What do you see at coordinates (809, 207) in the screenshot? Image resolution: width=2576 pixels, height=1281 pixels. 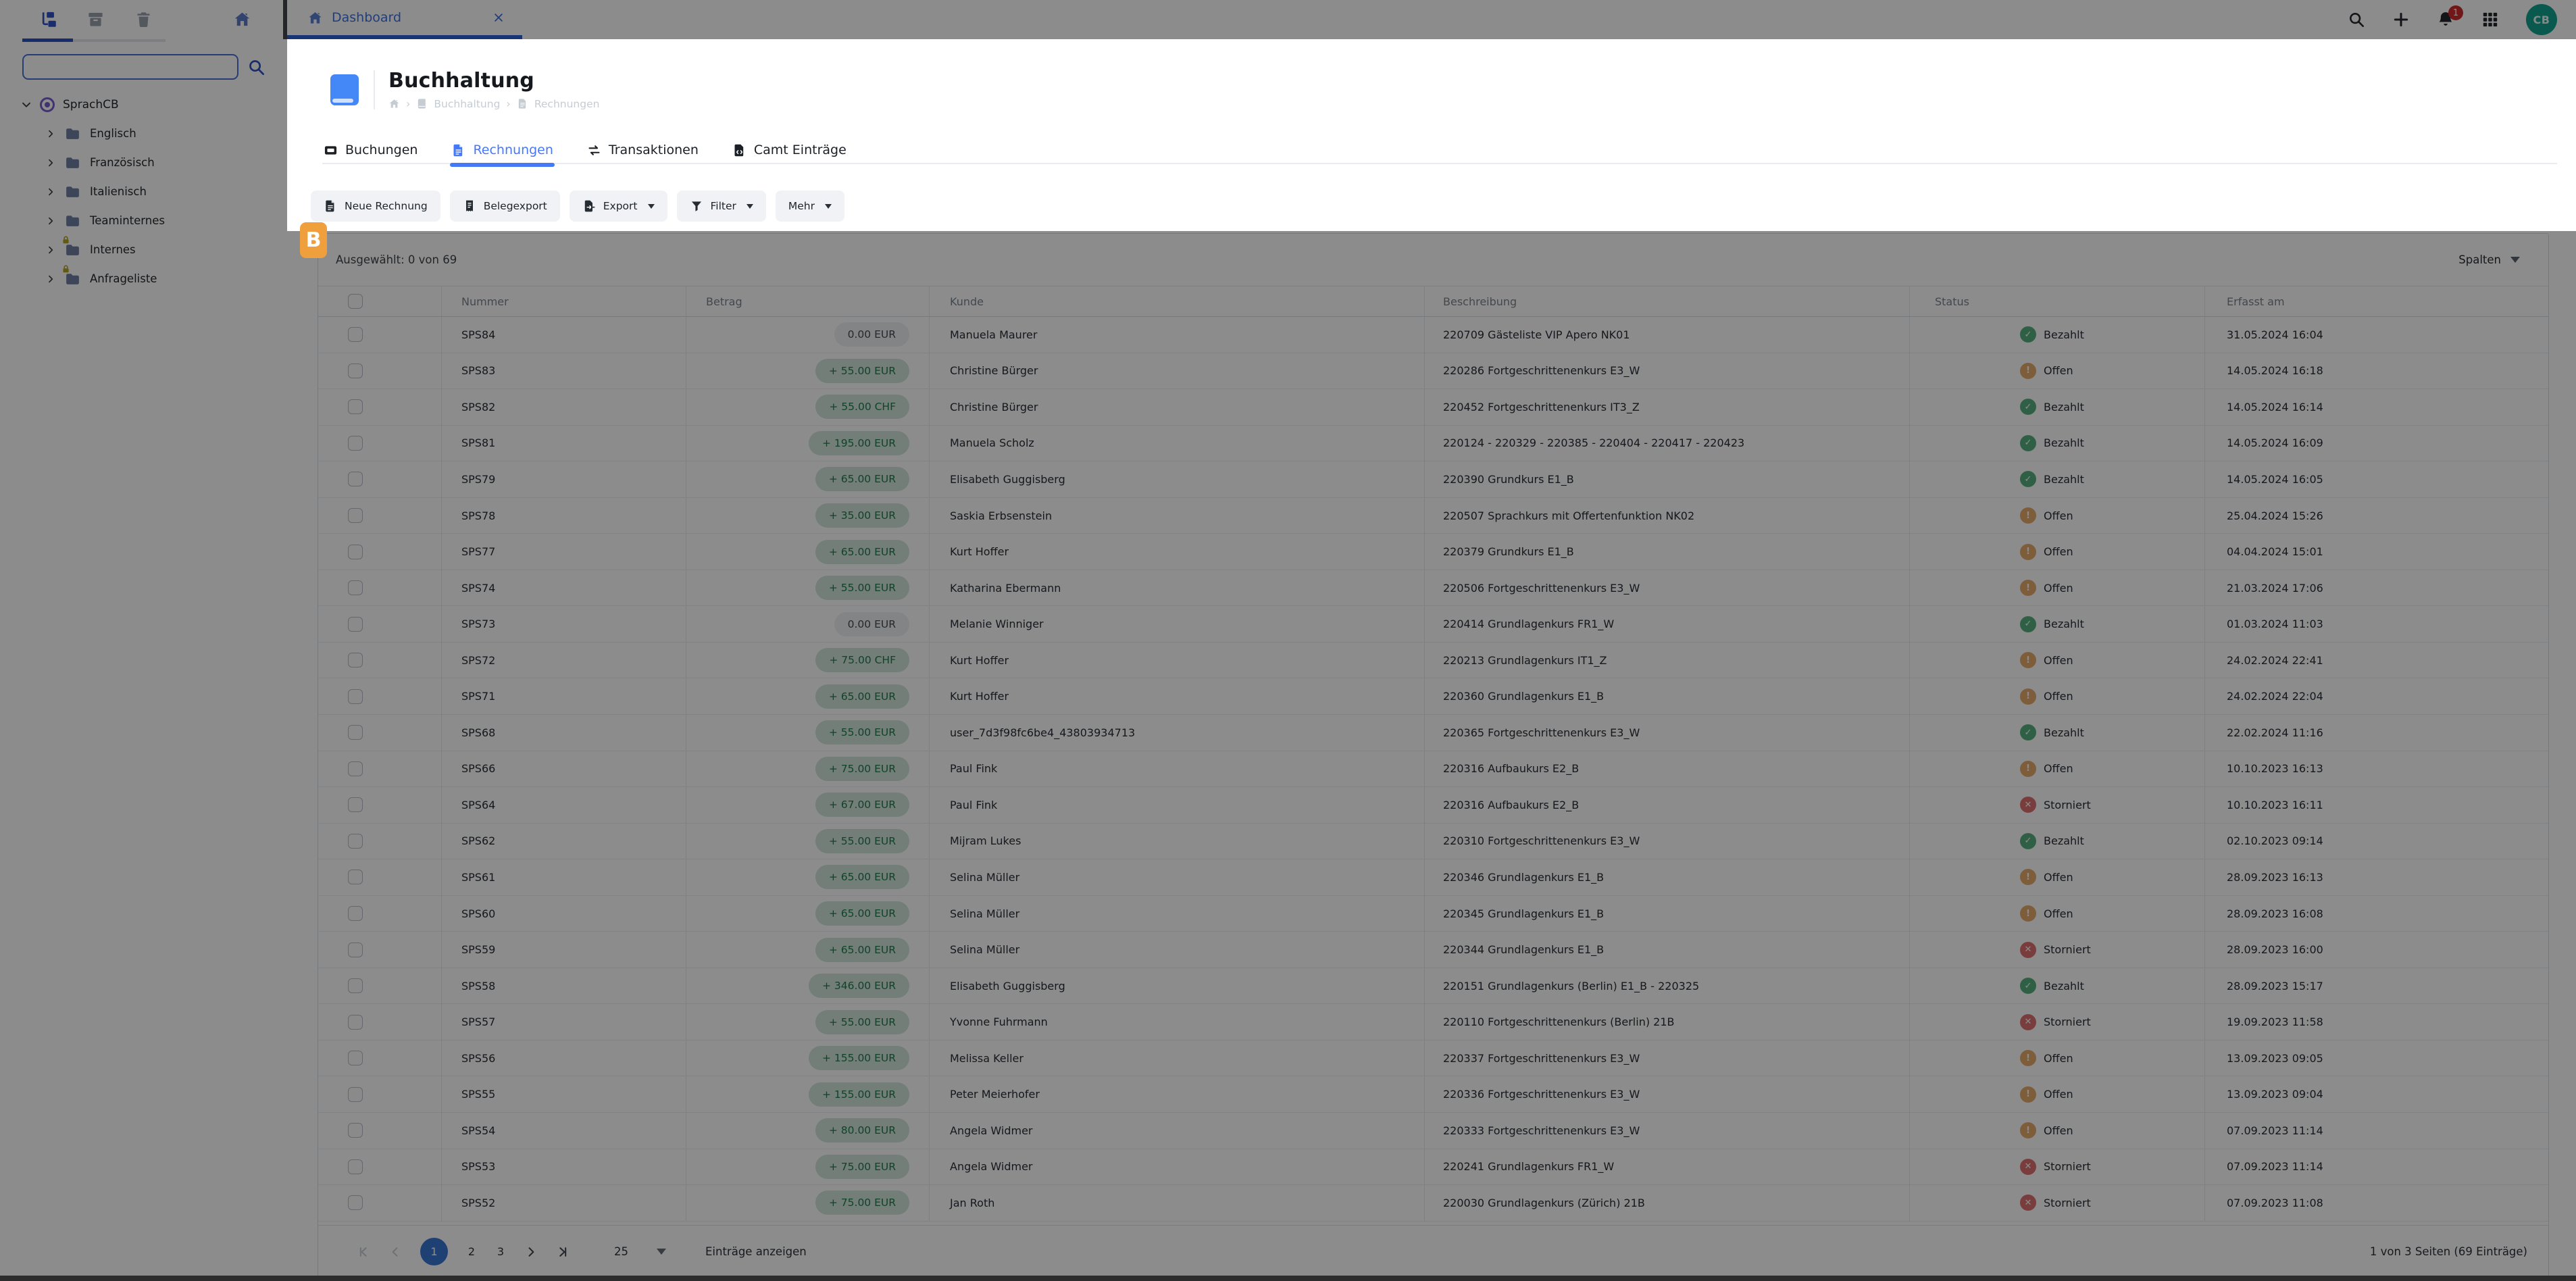 I see `mehr-button: Mehr` at bounding box center [809, 207].